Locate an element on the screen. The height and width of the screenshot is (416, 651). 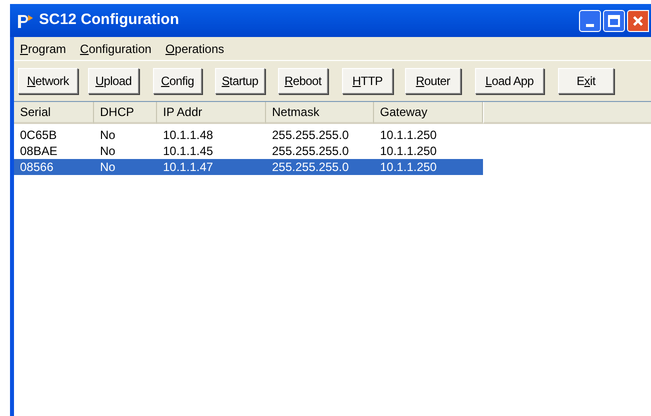
column-header: Netmask is located at coordinates (320, 113).